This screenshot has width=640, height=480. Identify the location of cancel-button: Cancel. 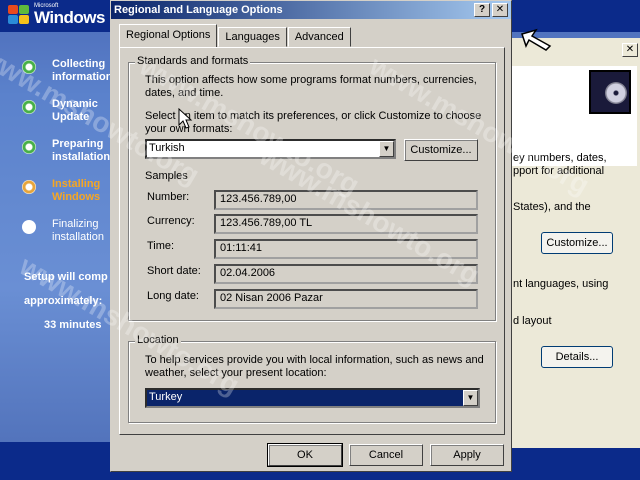
(386, 455).